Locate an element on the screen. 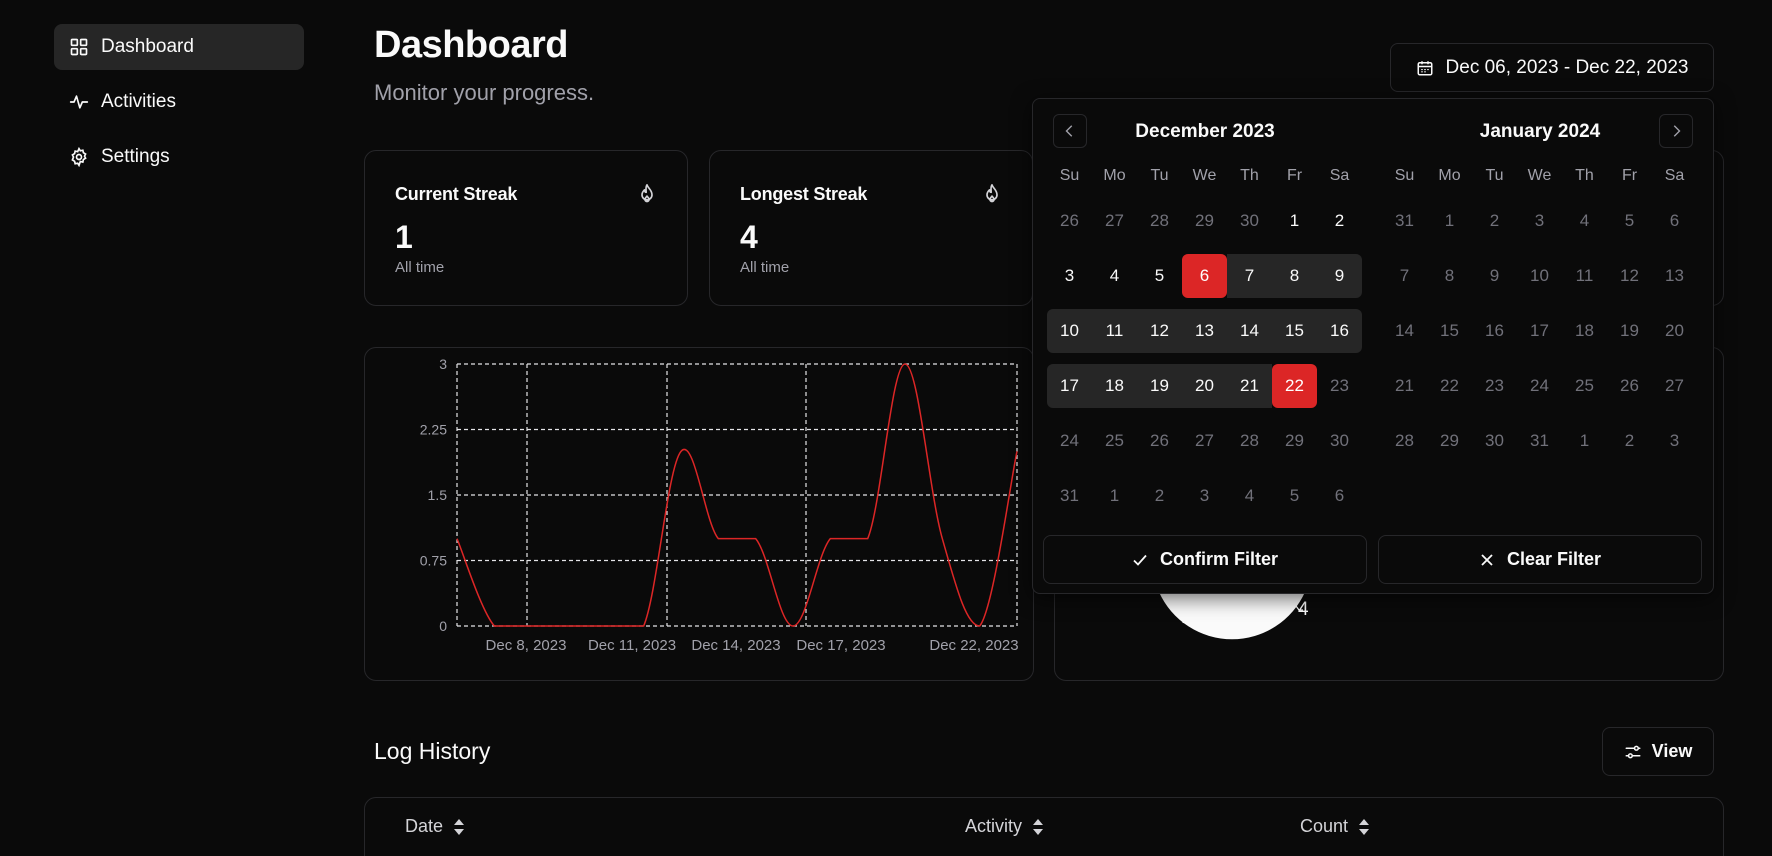 The width and height of the screenshot is (1772, 856). column-header-activity: Activity is located at coordinates (1004, 826).